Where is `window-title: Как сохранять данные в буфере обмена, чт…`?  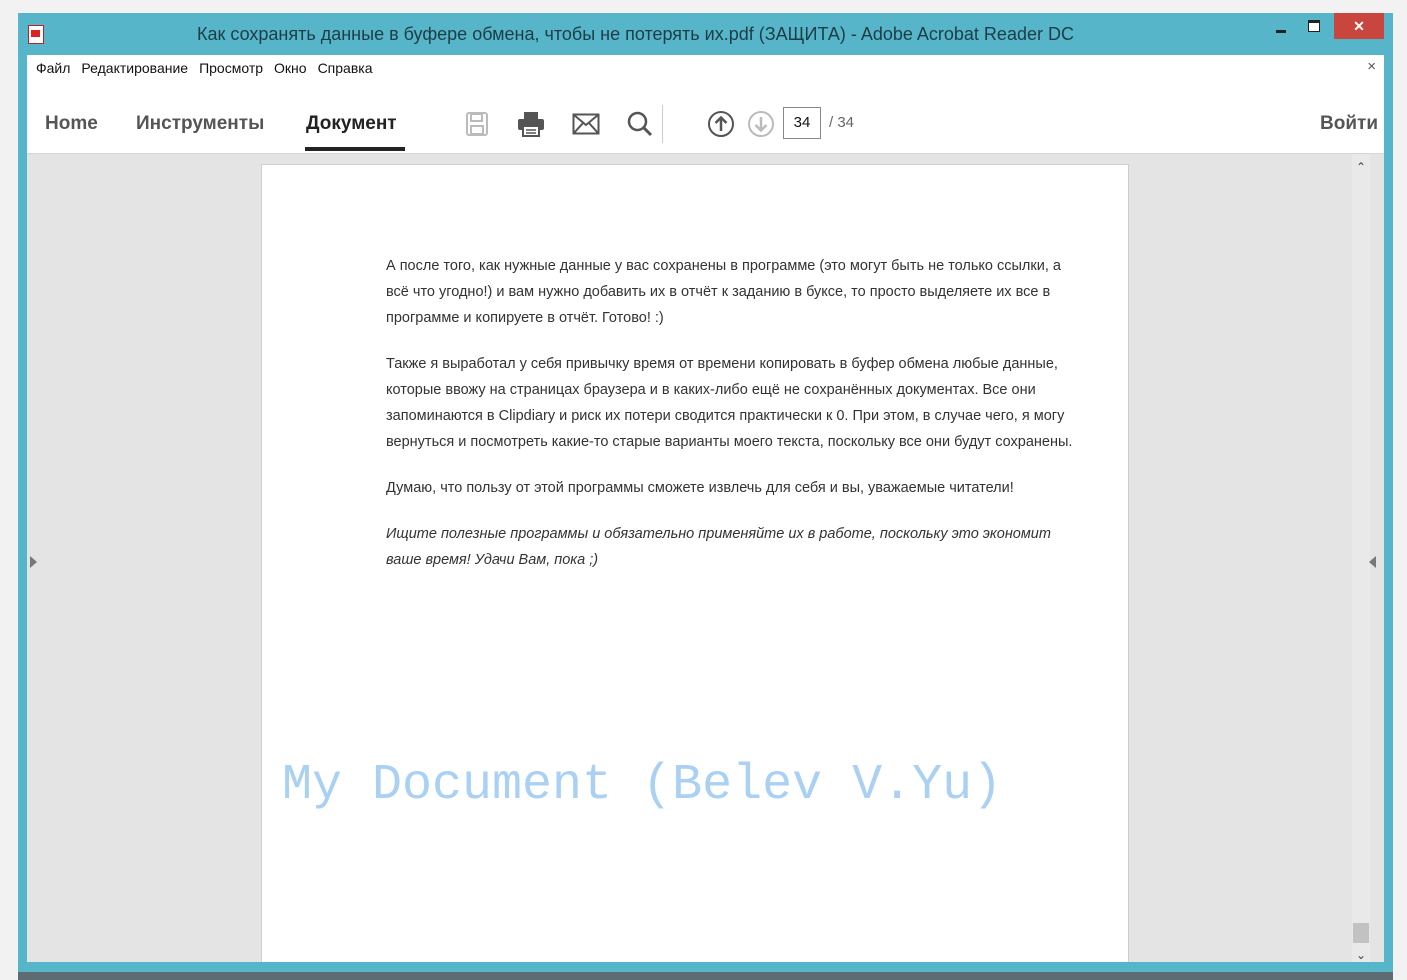
window-title: Как сохранять данные в буфере обмена, чт… is located at coordinates (635, 34).